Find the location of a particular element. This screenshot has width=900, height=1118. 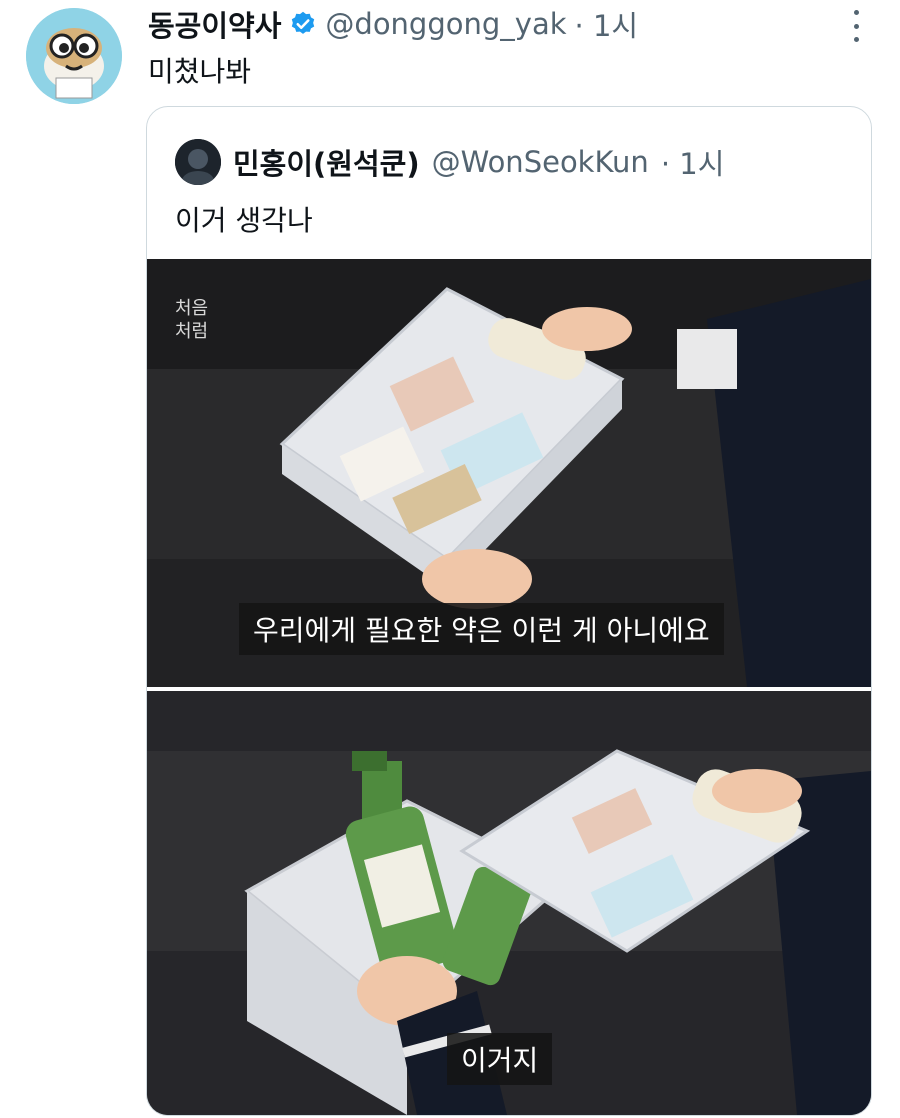

quoted-display-name: 민홍이(원석쿤) is located at coordinates (326, 162).